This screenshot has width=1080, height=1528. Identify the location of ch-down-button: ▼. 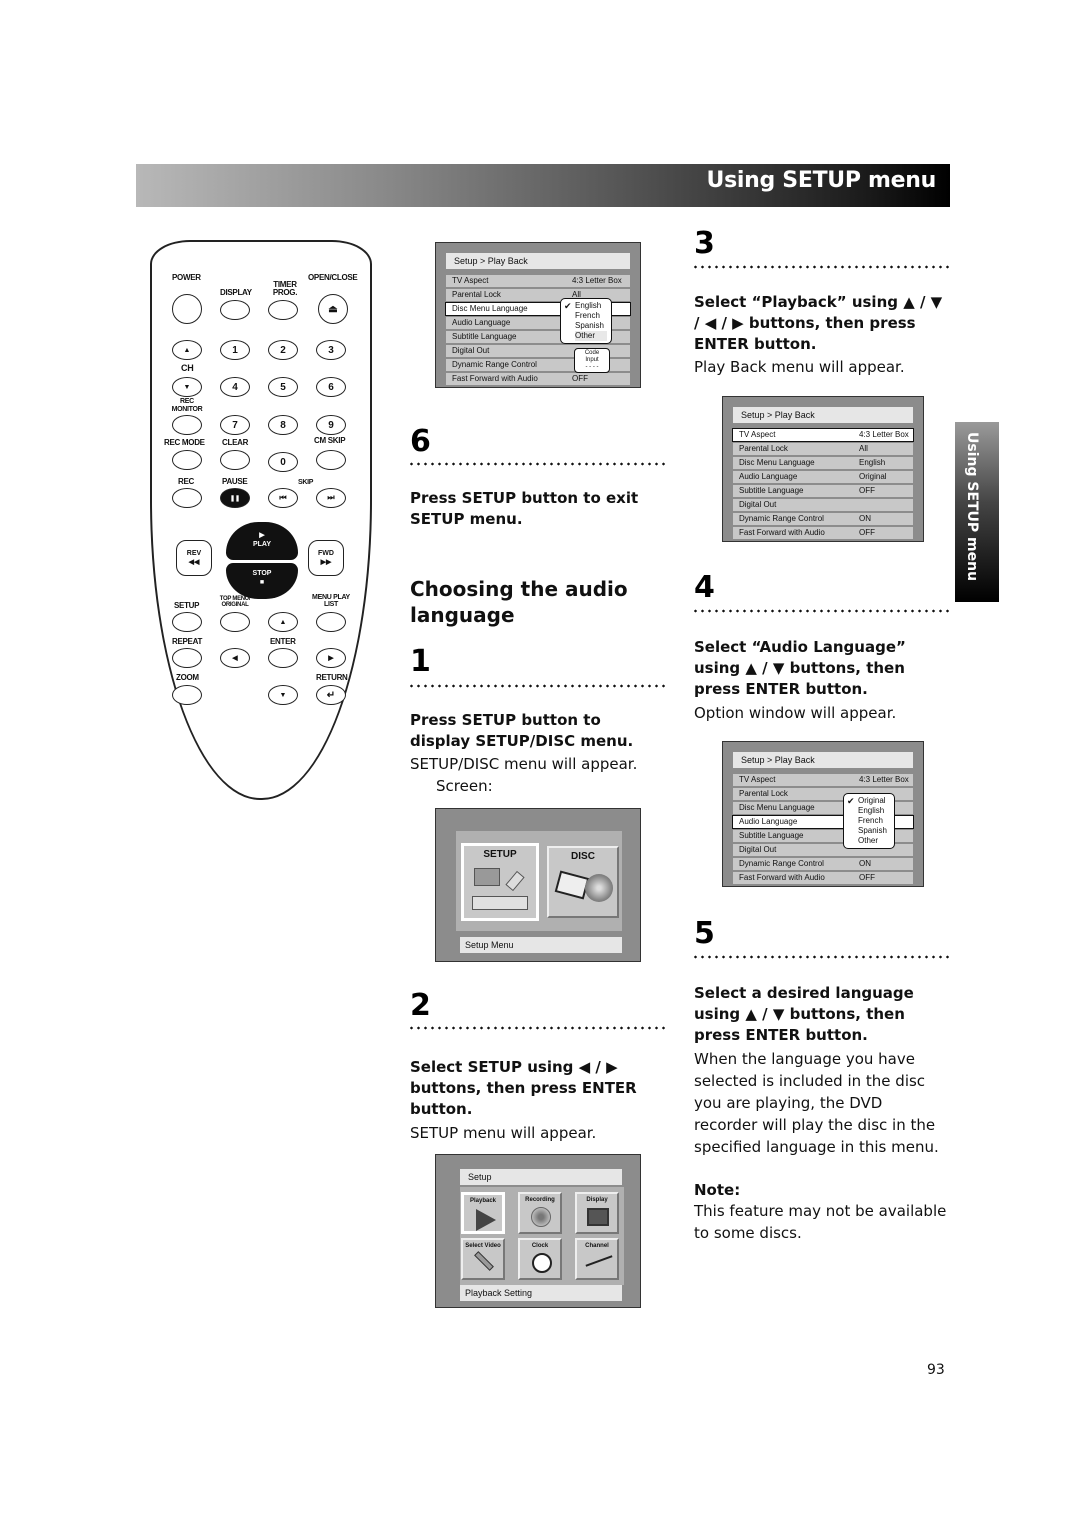
(187, 387).